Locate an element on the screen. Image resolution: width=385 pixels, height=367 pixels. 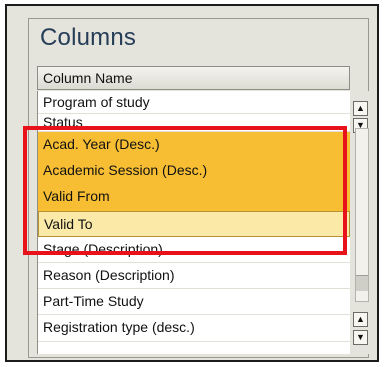
table-row-selected: Acad. Year (Desc.) is located at coordinates (194, 145).